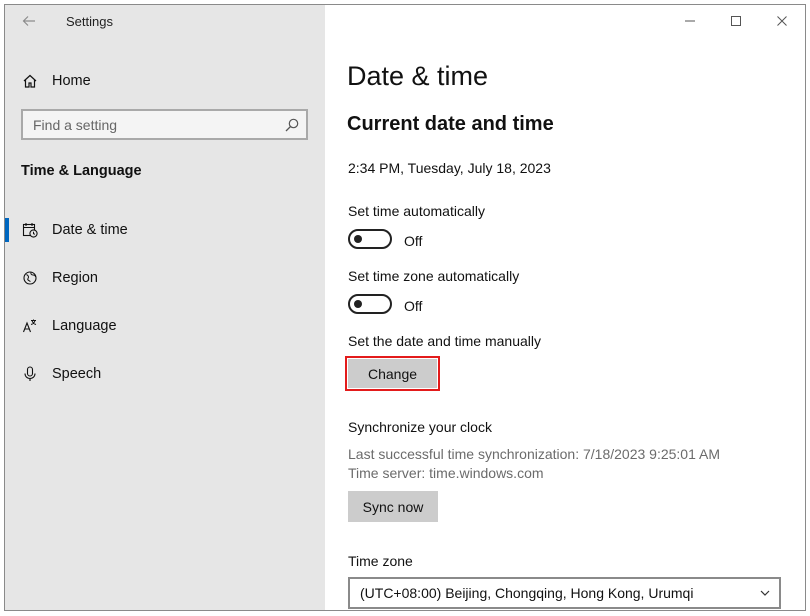  What do you see at coordinates (165, 230) in the screenshot?
I see `sidebar-item-date-time: Date & time` at bounding box center [165, 230].